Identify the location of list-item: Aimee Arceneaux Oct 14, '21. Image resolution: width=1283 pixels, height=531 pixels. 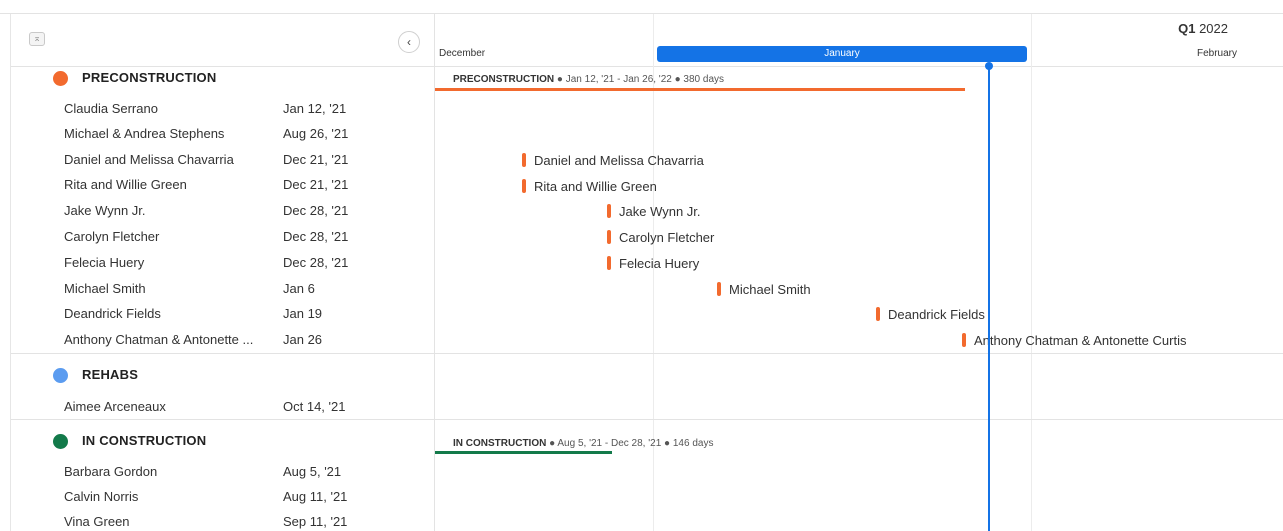
(222, 407).